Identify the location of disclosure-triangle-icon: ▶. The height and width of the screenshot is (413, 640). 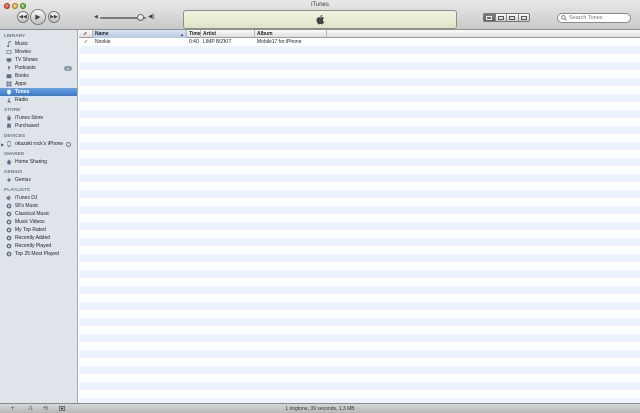
(2, 144).